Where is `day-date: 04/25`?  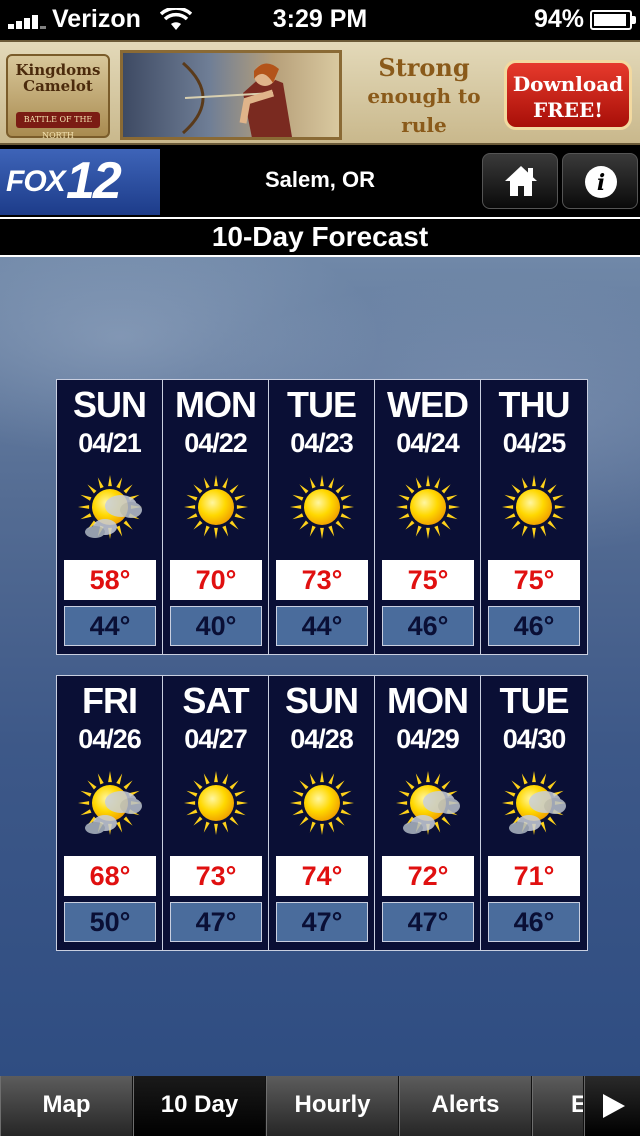 day-date: 04/25 is located at coordinates (534, 443).